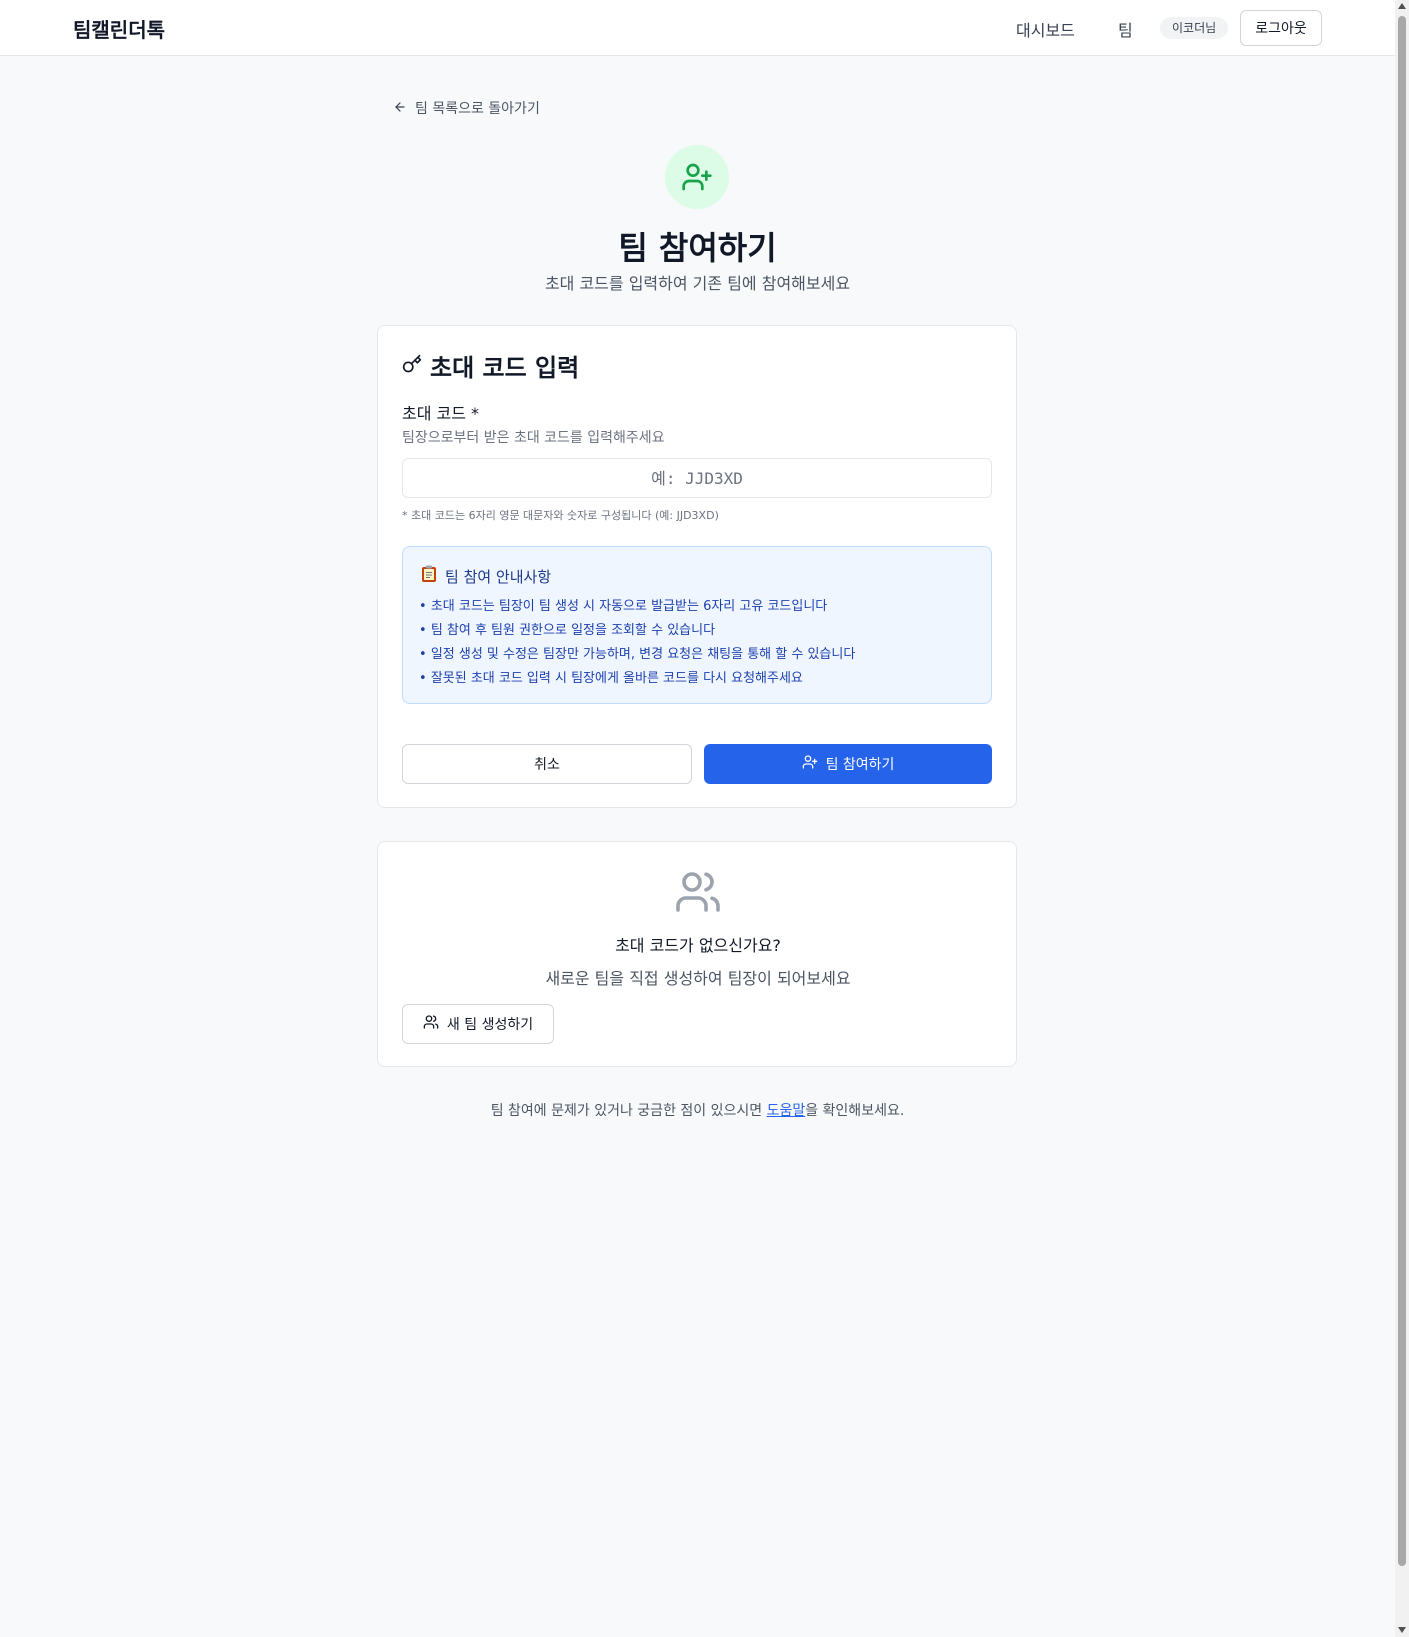  Describe the element at coordinates (697, 283) in the screenshot. I see `page-subtitle: 초대 코드를 입력하여 기존 팀에 참여해보세요` at that location.